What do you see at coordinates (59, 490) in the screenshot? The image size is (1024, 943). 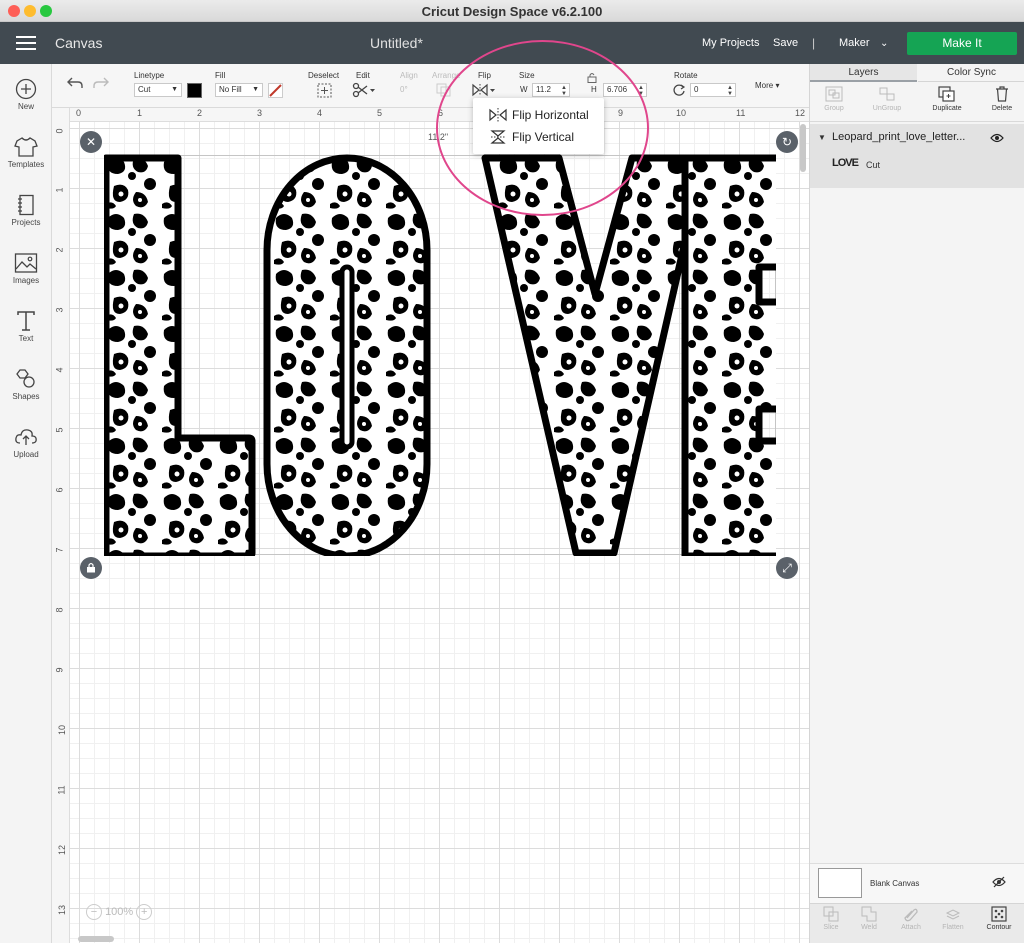 I see `ruler-left-tick: 6` at bounding box center [59, 490].